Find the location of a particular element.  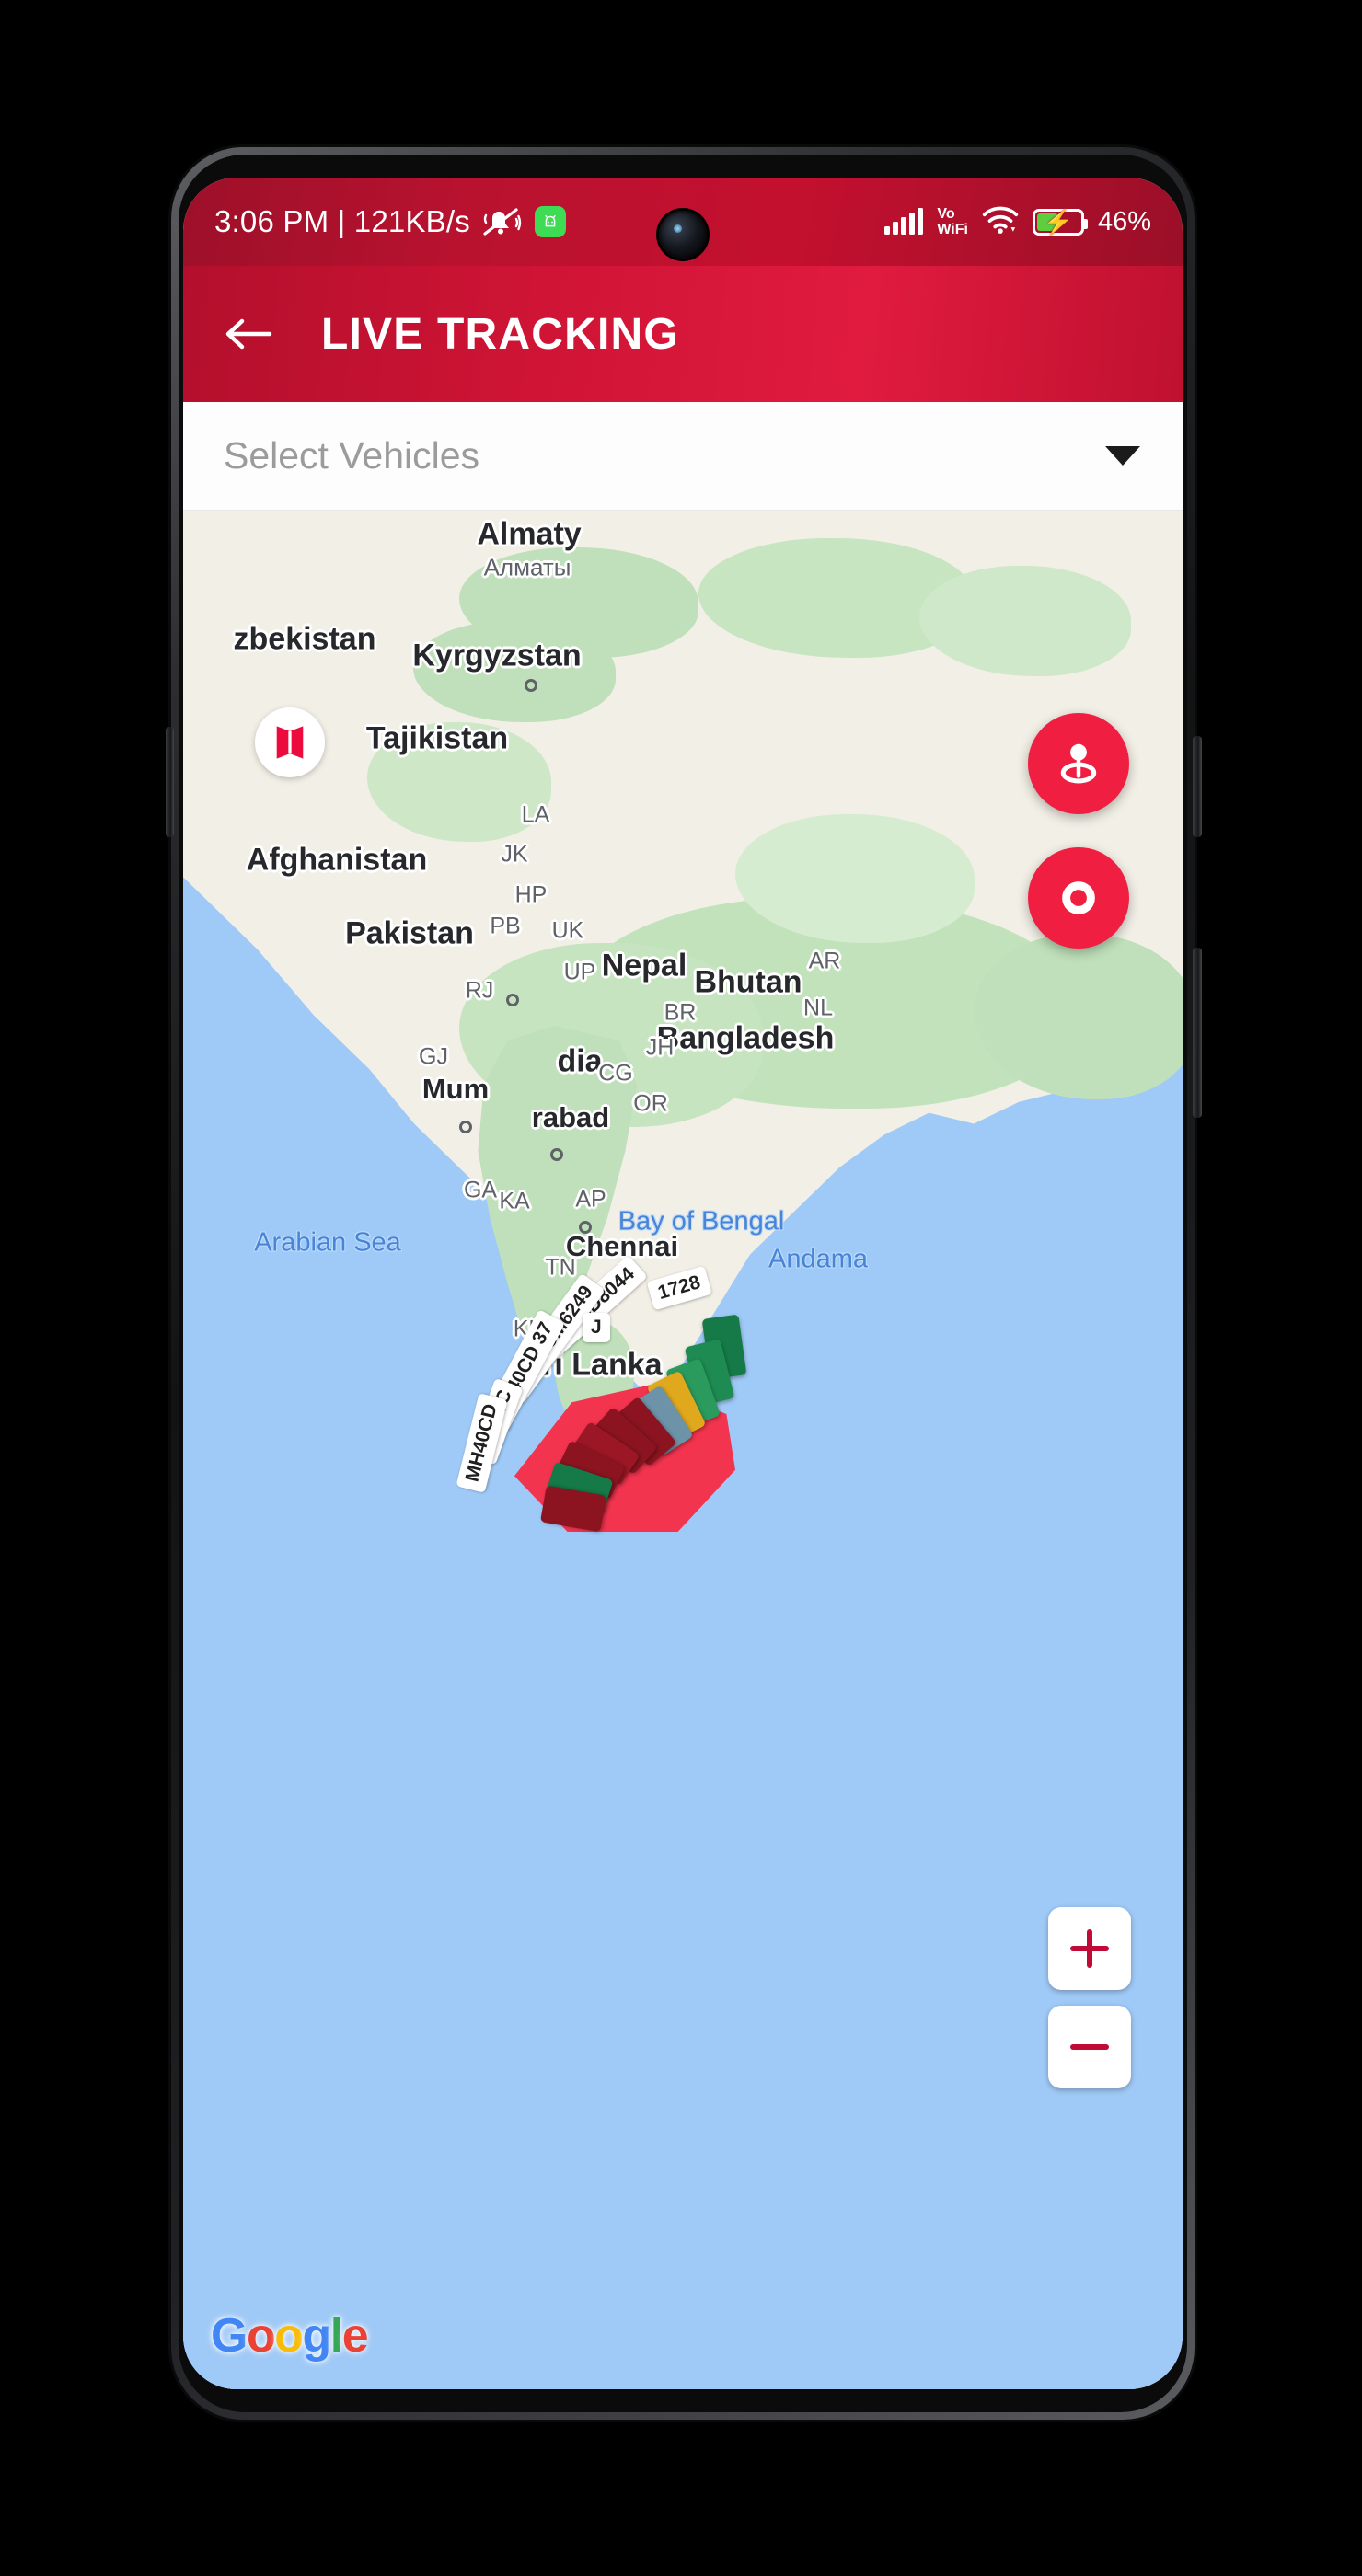

vehicle-number-label: 1728 is located at coordinates (679, 1288).